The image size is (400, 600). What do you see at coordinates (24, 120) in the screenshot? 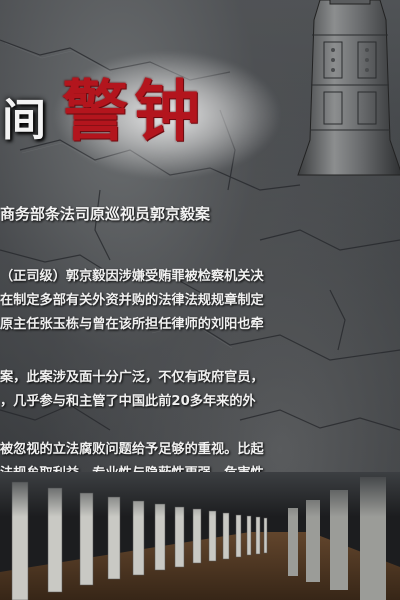
I see `title-fragment: 间` at bounding box center [24, 120].